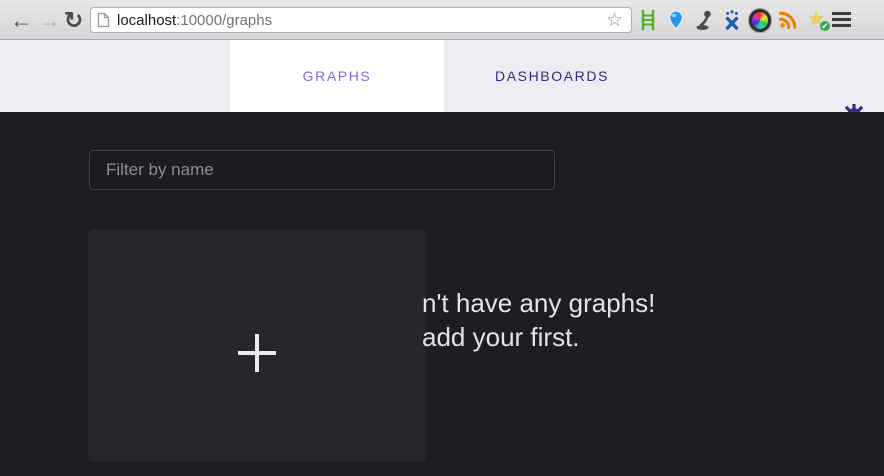 This screenshot has height=476, width=884. I want to click on lamp-extension-icon, so click(704, 20).